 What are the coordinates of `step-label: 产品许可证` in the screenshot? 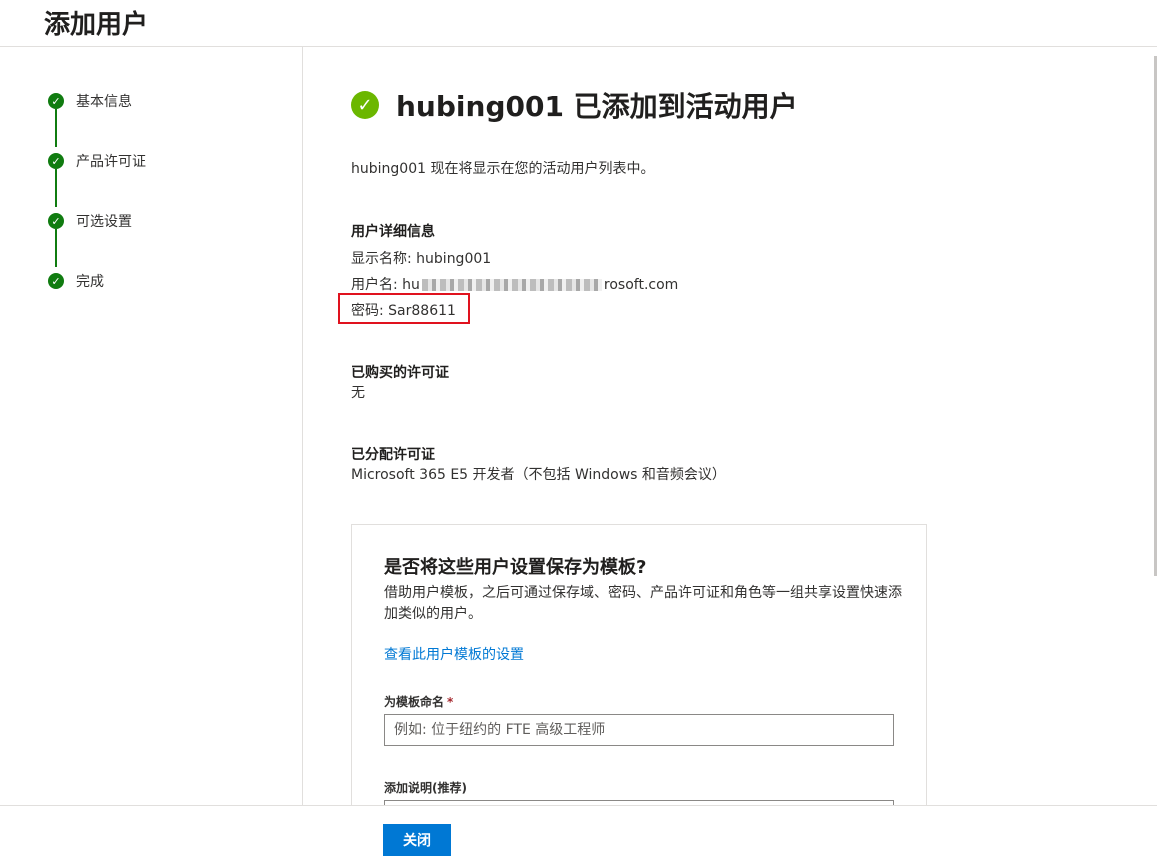 It's located at (111, 162).